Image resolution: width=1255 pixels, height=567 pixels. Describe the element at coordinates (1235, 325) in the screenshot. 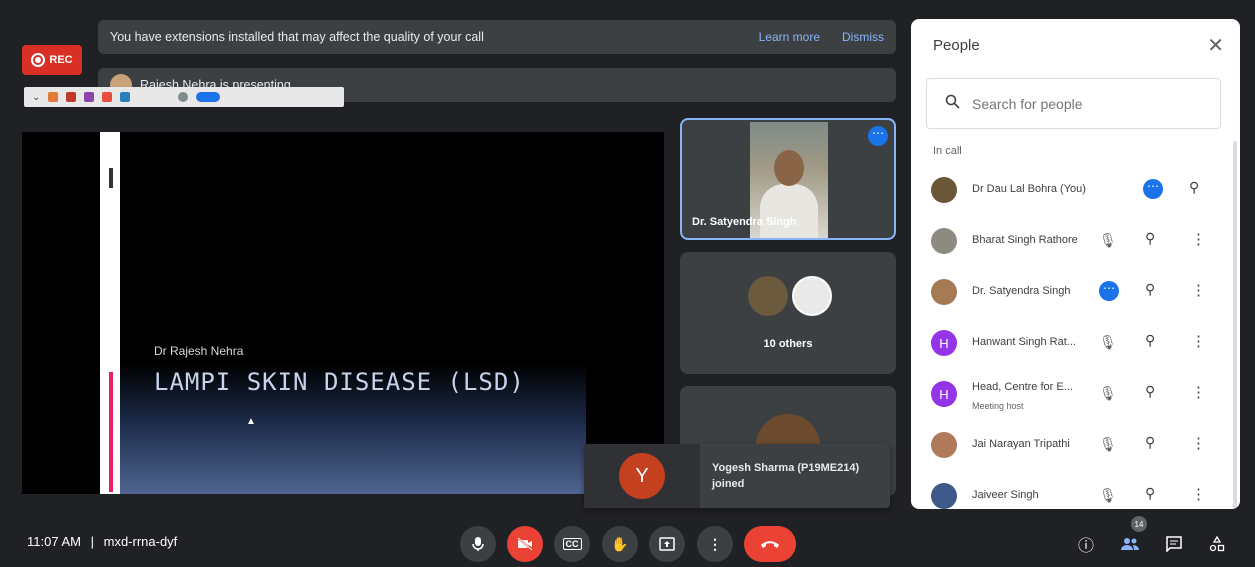

I see `scrollbar` at that location.